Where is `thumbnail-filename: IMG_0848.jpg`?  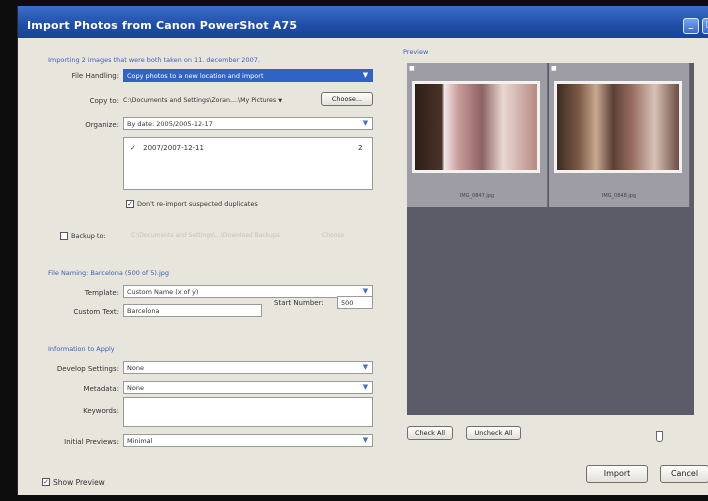
thumbnail-filename: IMG_0848.jpg is located at coordinates (619, 196).